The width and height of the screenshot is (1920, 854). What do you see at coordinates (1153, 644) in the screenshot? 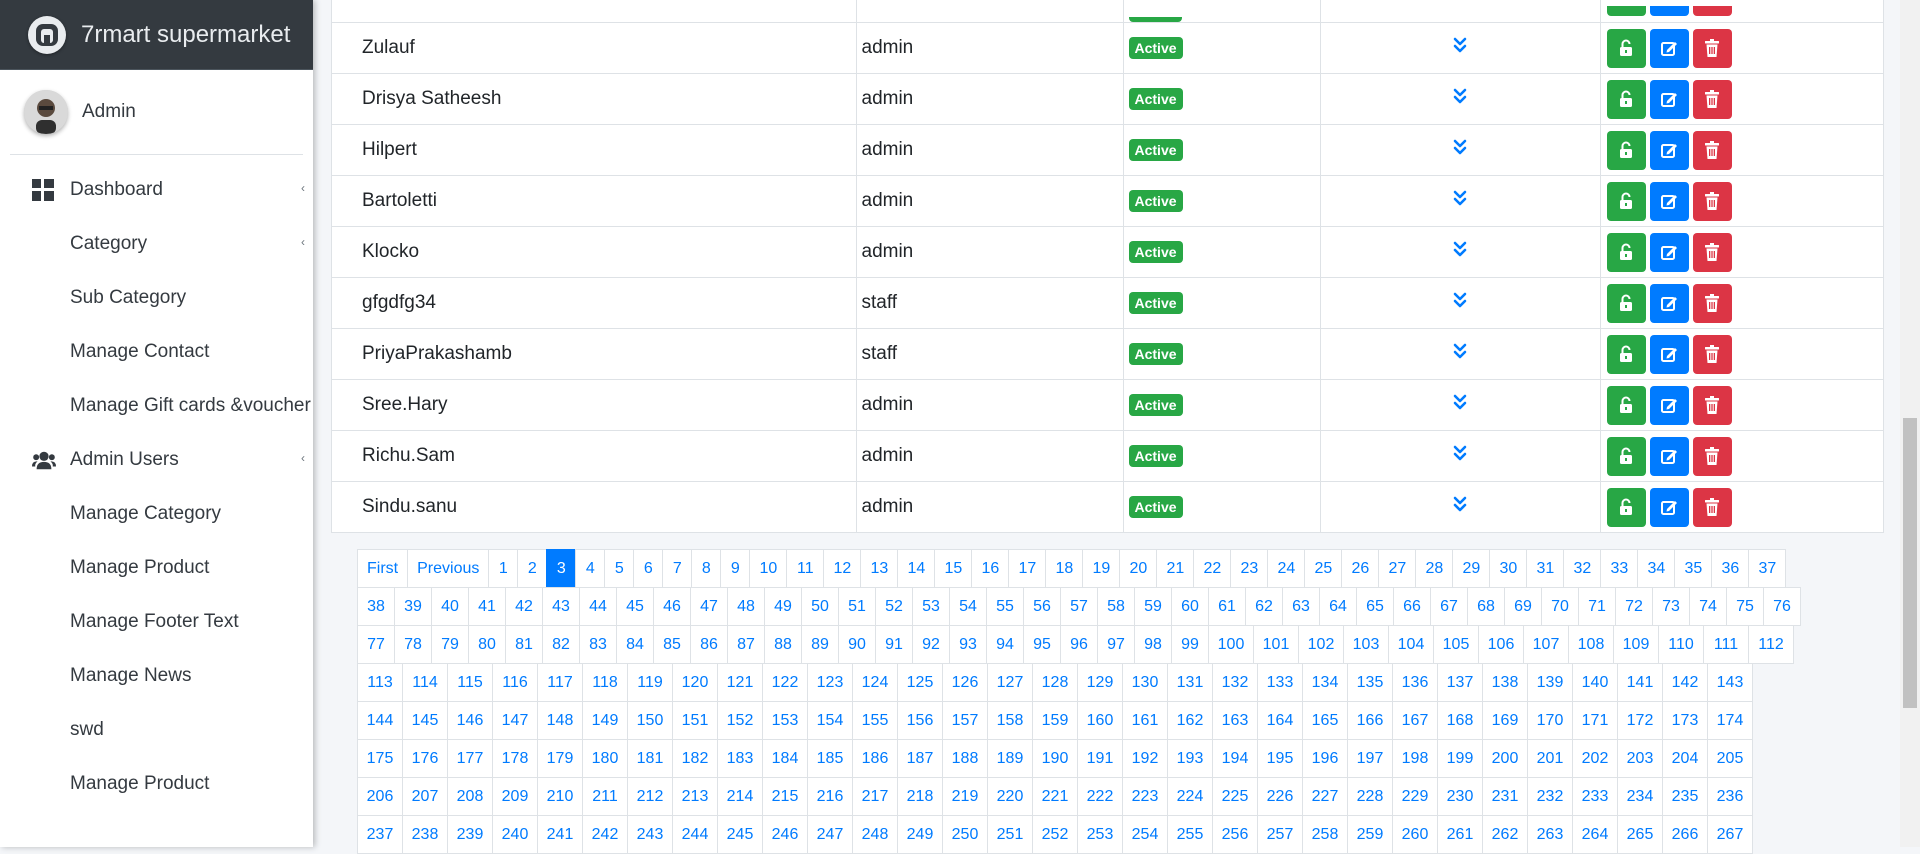
I see `pagination-page: 98` at bounding box center [1153, 644].